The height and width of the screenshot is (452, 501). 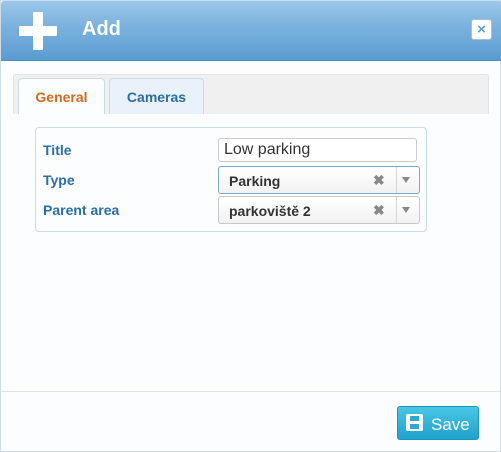 What do you see at coordinates (255, 181) in the screenshot?
I see `type-select-value: Parking` at bounding box center [255, 181].